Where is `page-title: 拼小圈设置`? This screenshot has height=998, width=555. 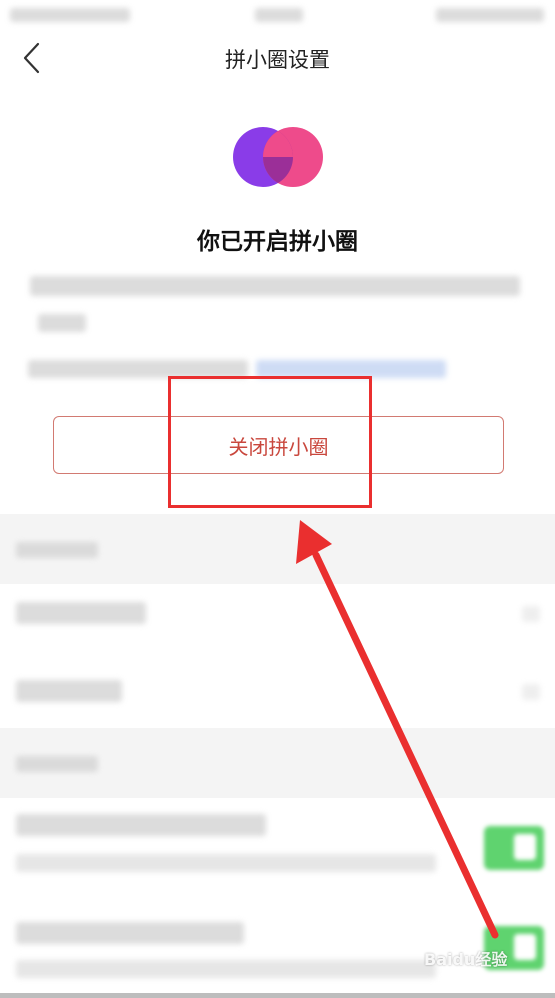
page-title: 拼小圈设置 is located at coordinates (277, 60).